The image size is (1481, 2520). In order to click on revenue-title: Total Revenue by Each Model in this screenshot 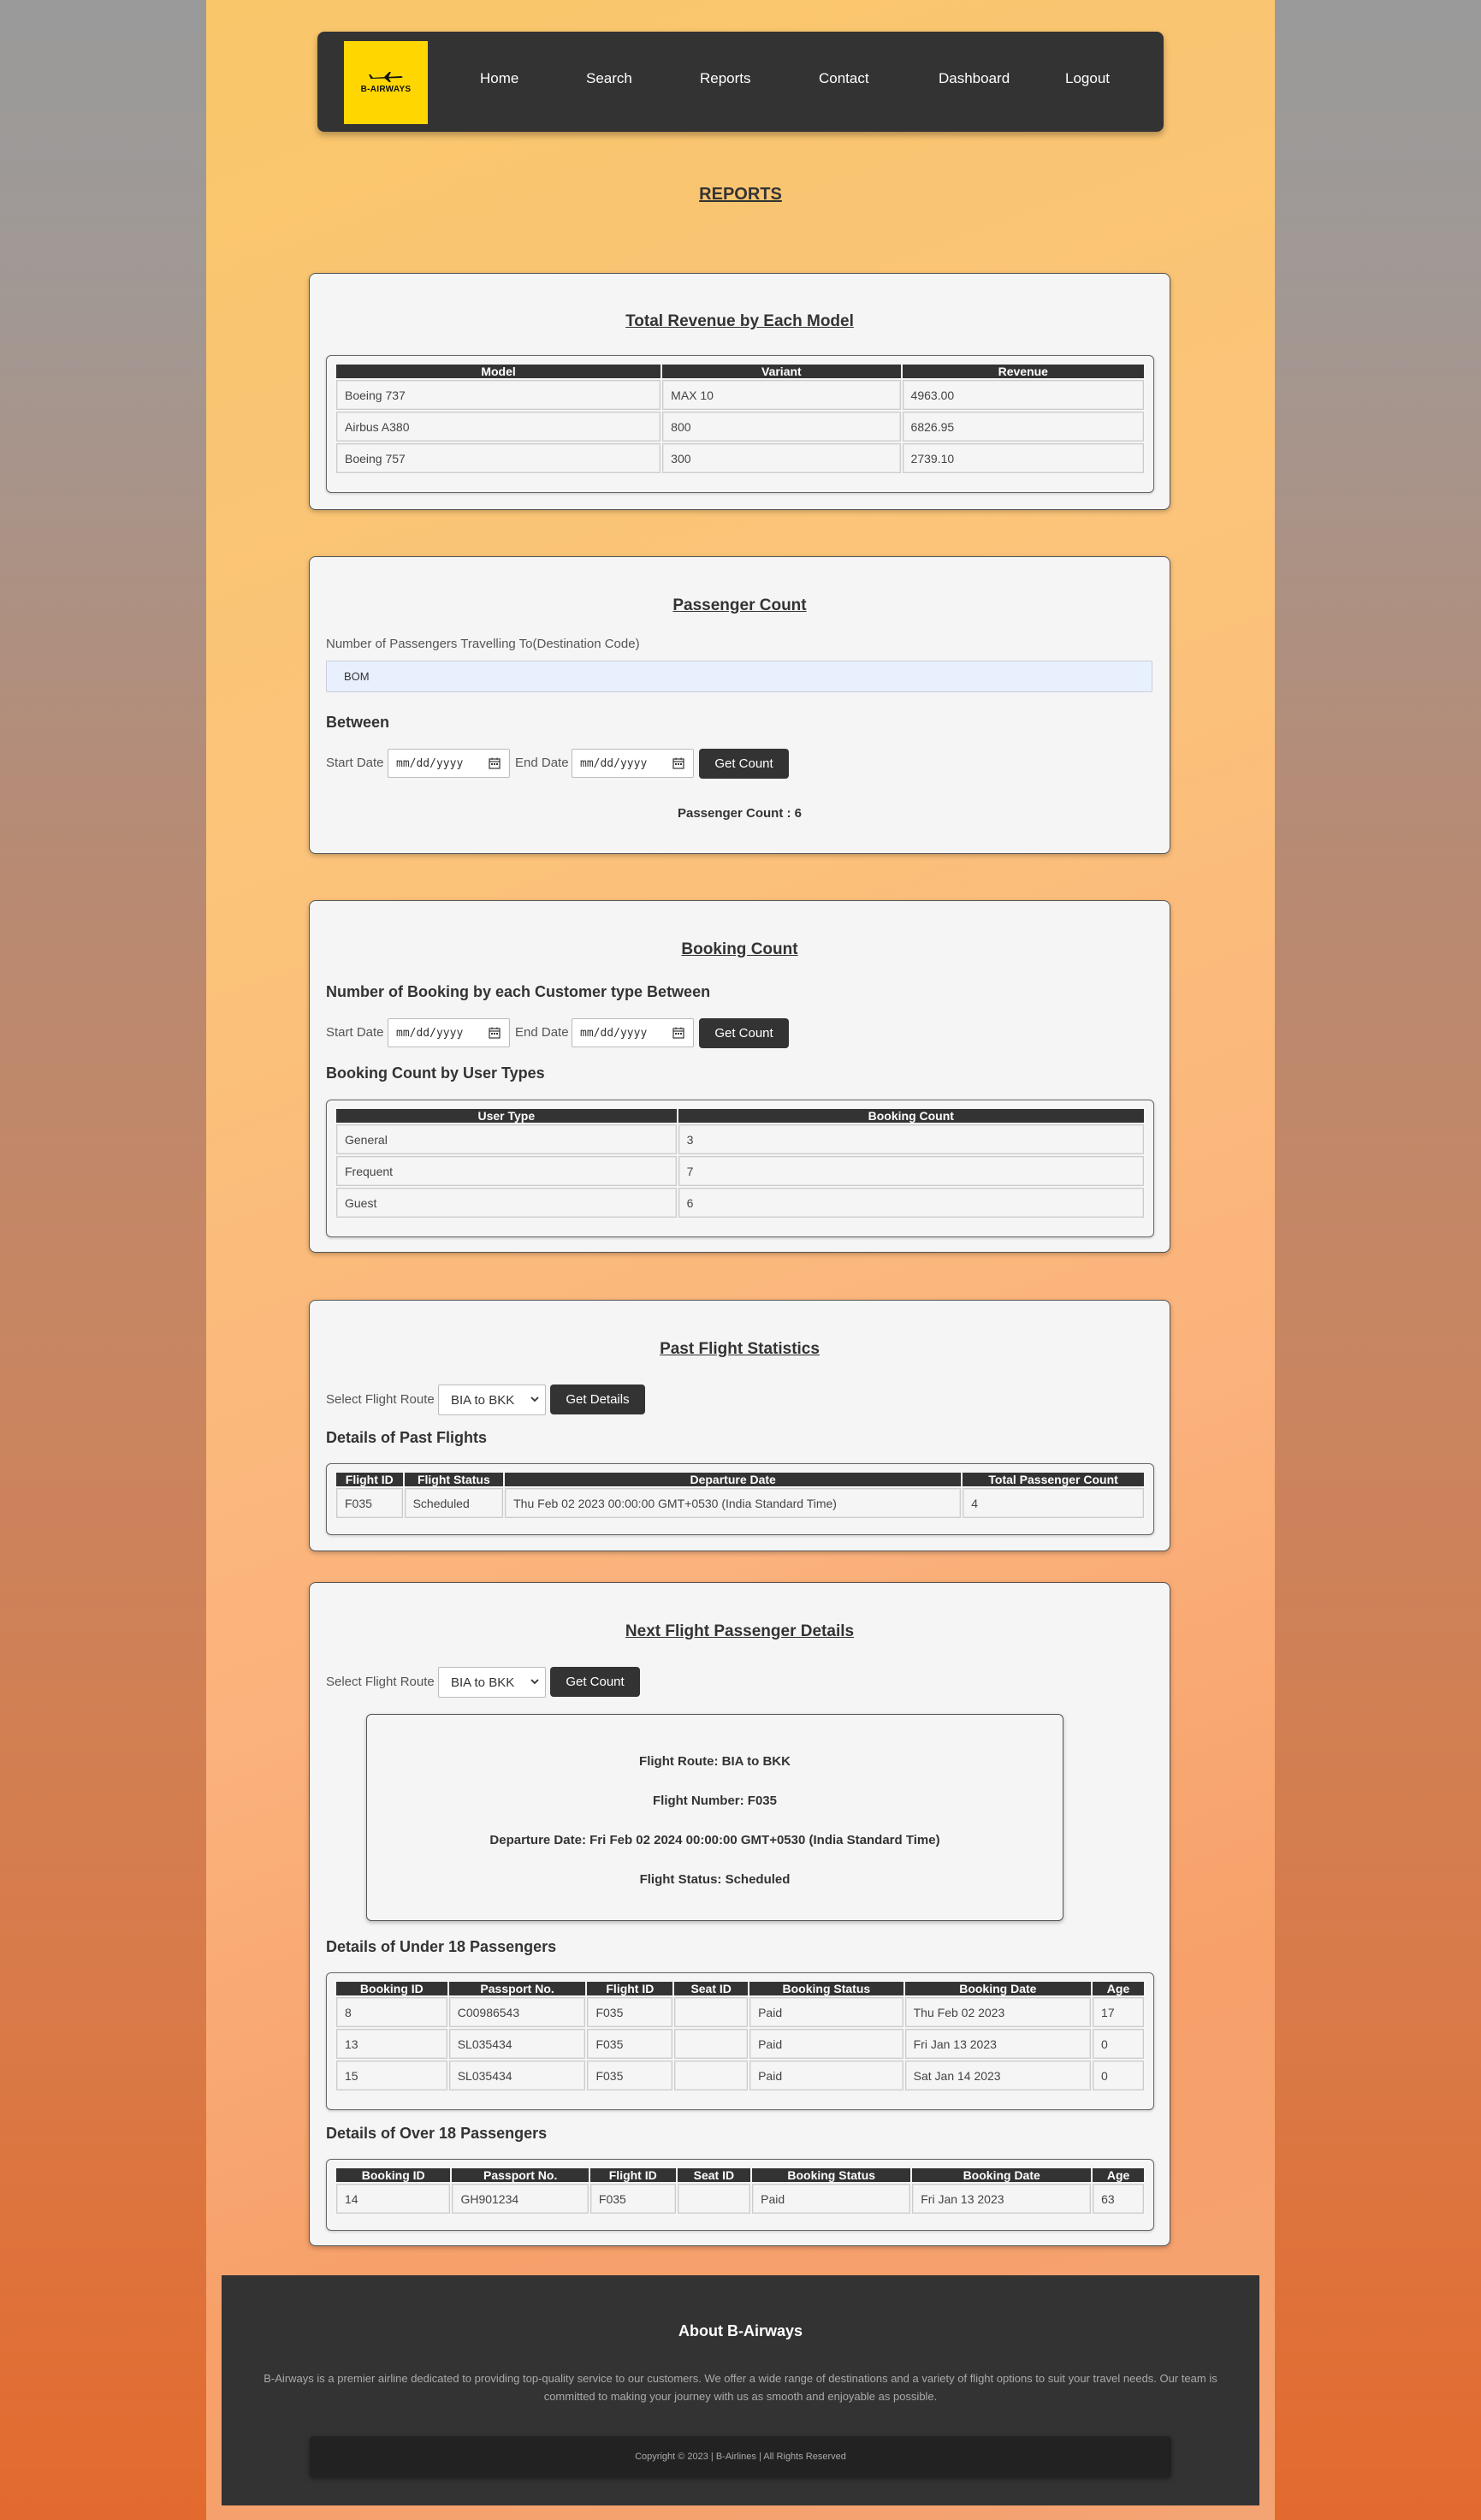, I will do `click(739, 321)`.